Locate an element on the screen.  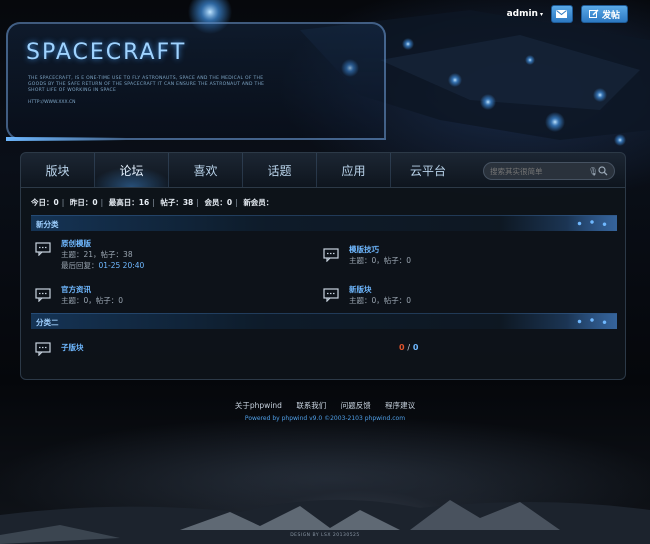
footer-link-about: 关于phpwind is located at coordinates (258, 405).